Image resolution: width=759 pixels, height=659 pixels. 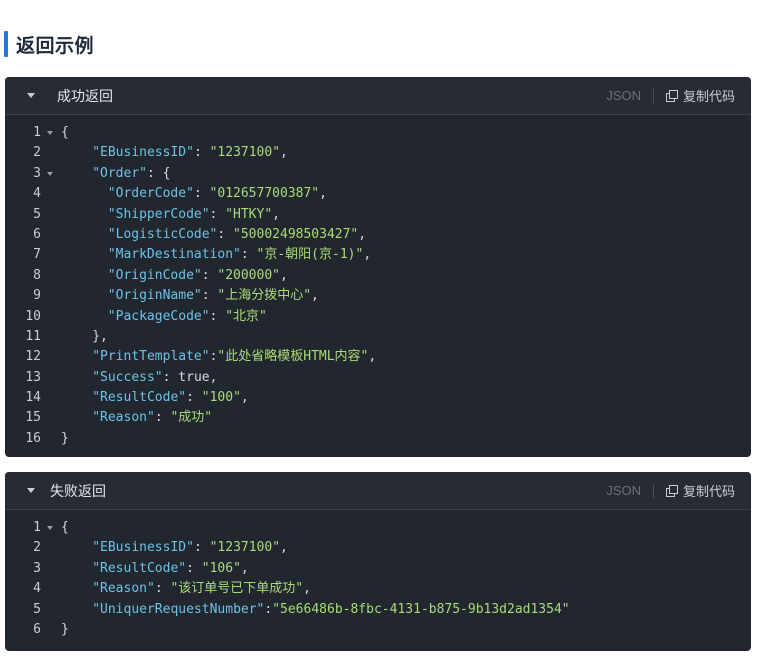 What do you see at coordinates (378, 357) in the screenshot?
I see `code-line: 12 "PrintTemplate":"此处省略模板HTML内容",` at bounding box center [378, 357].